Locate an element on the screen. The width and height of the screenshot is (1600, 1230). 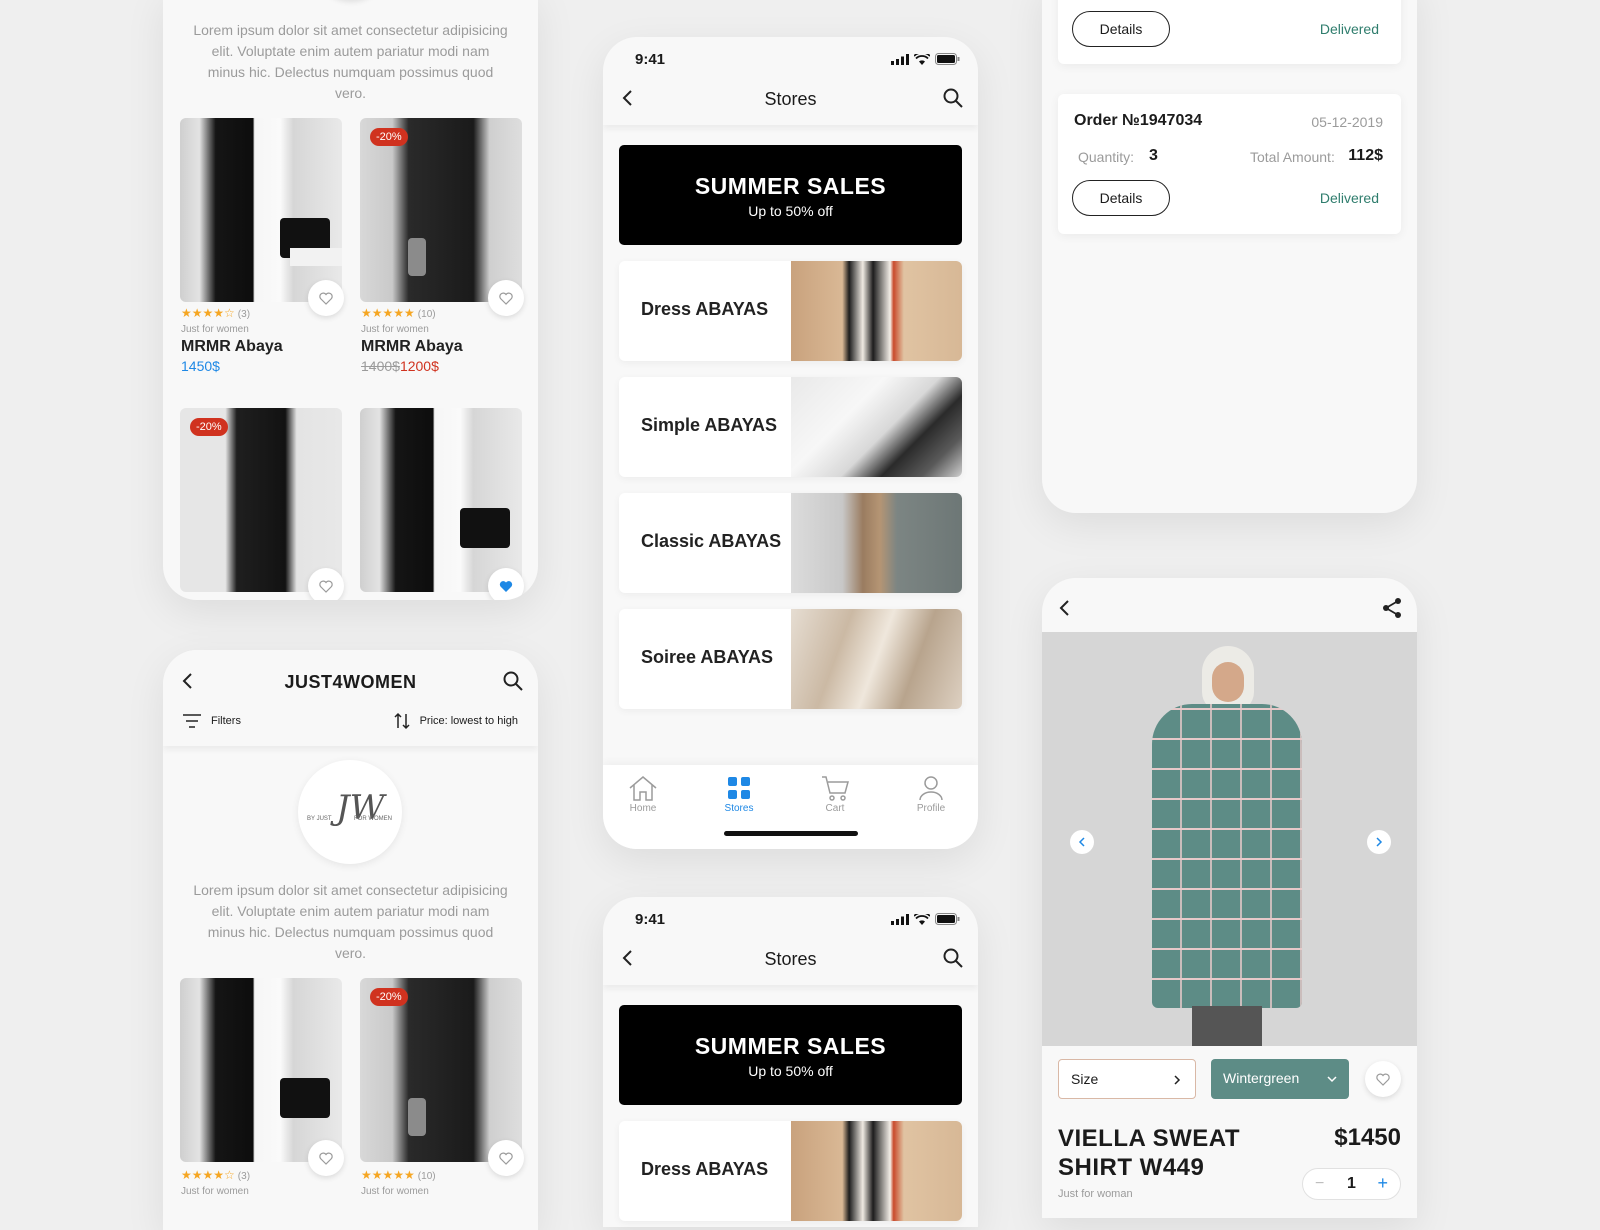
size-select: Size is located at coordinates (1127, 1079).